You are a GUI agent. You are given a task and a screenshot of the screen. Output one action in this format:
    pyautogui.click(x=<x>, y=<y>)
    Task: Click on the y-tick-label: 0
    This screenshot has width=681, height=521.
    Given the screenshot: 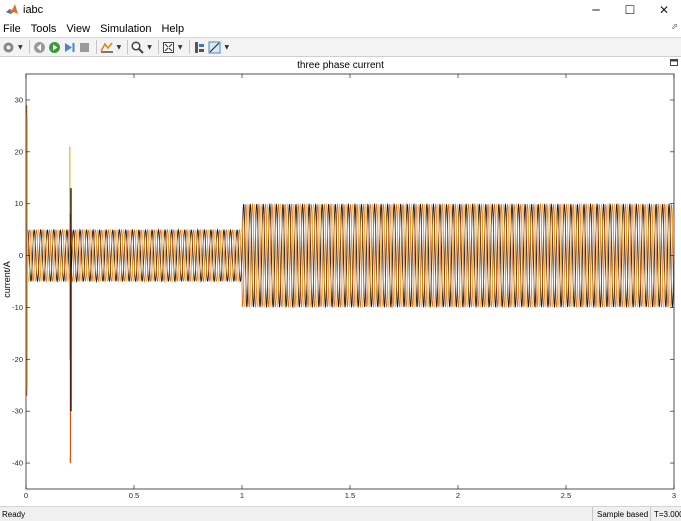 What is the action you would take?
    pyautogui.click(x=21, y=255)
    